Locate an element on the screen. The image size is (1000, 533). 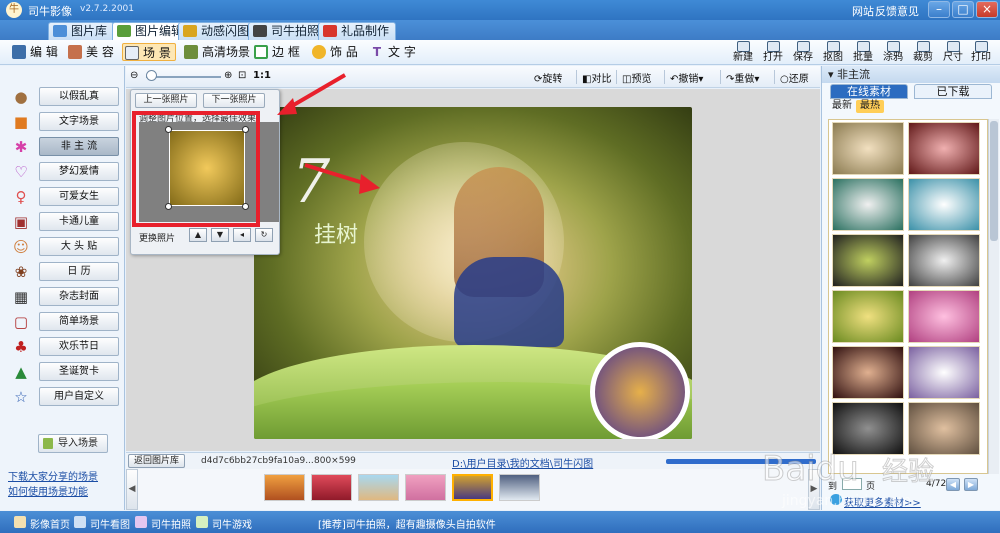
fit-icon: ⊡ is located at coordinates (242, 75).